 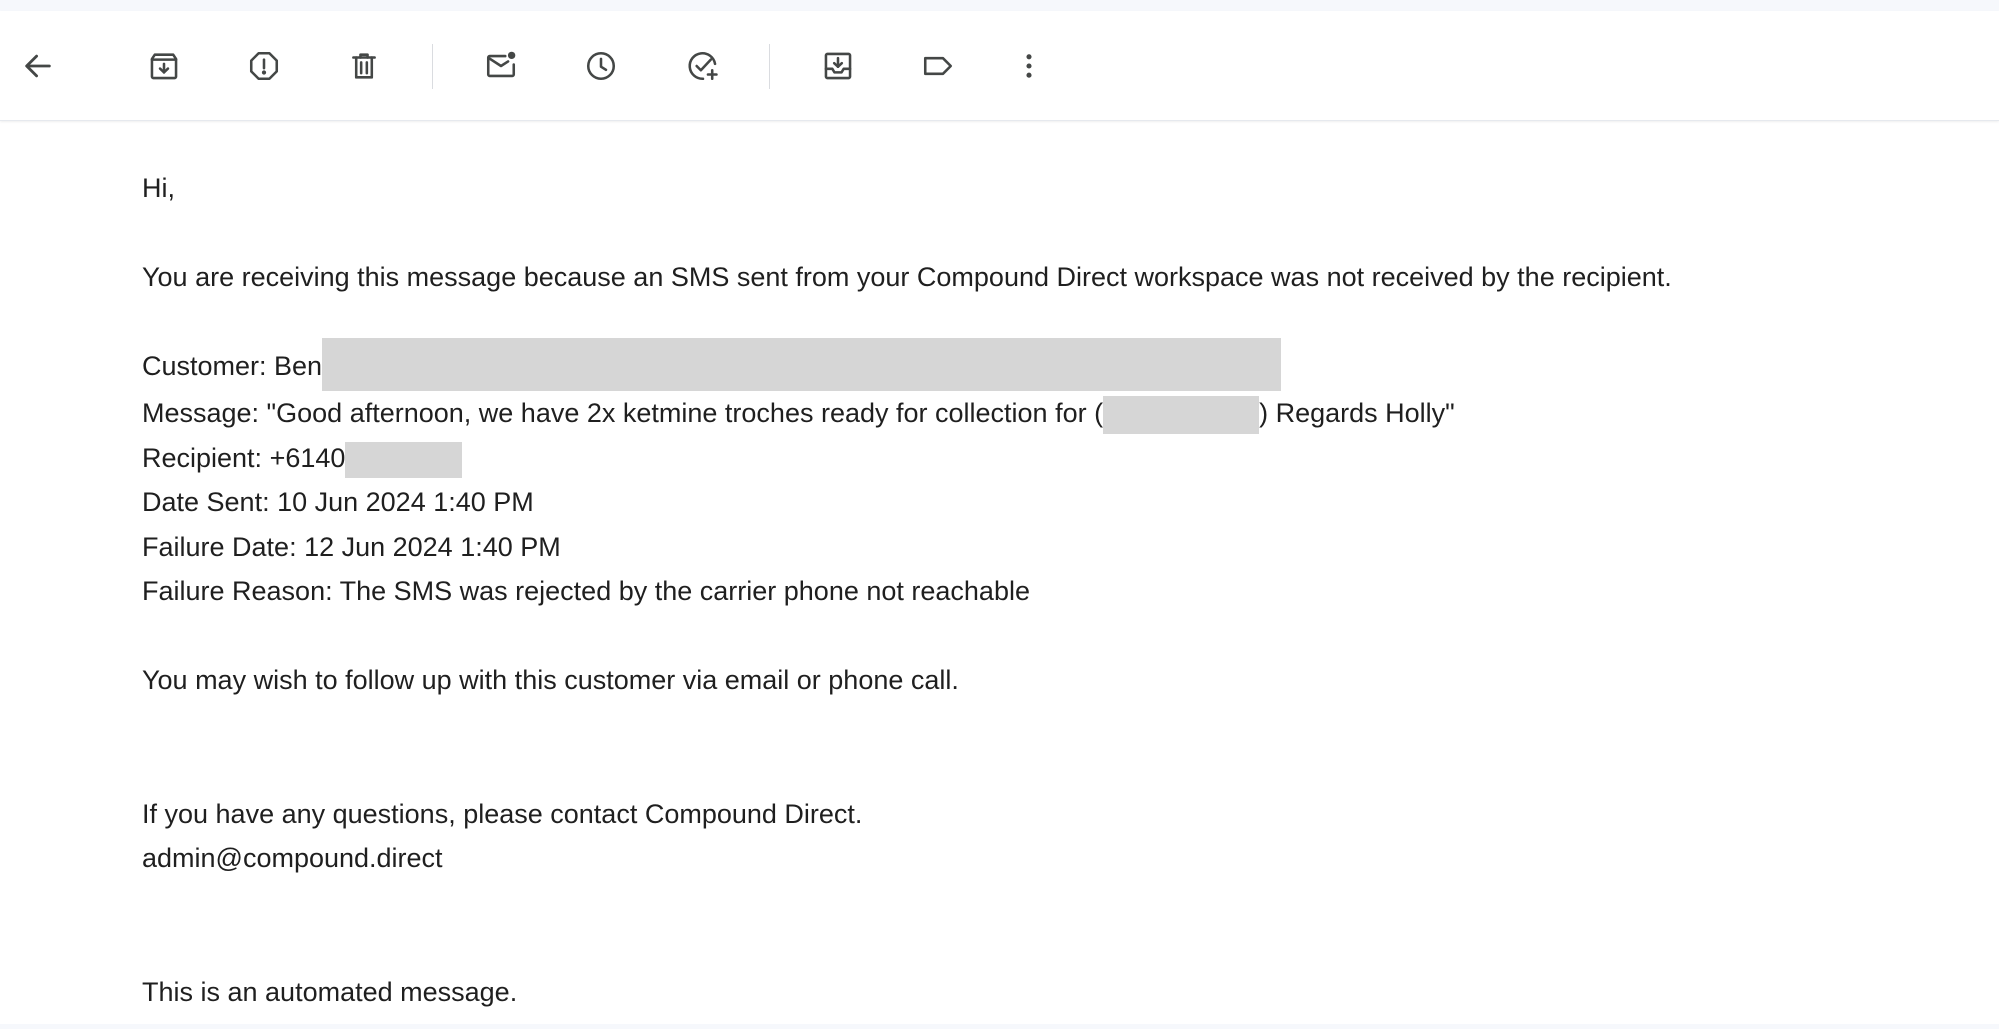 I want to click on greeting-text: Hi,, so click(x=158, y=188).